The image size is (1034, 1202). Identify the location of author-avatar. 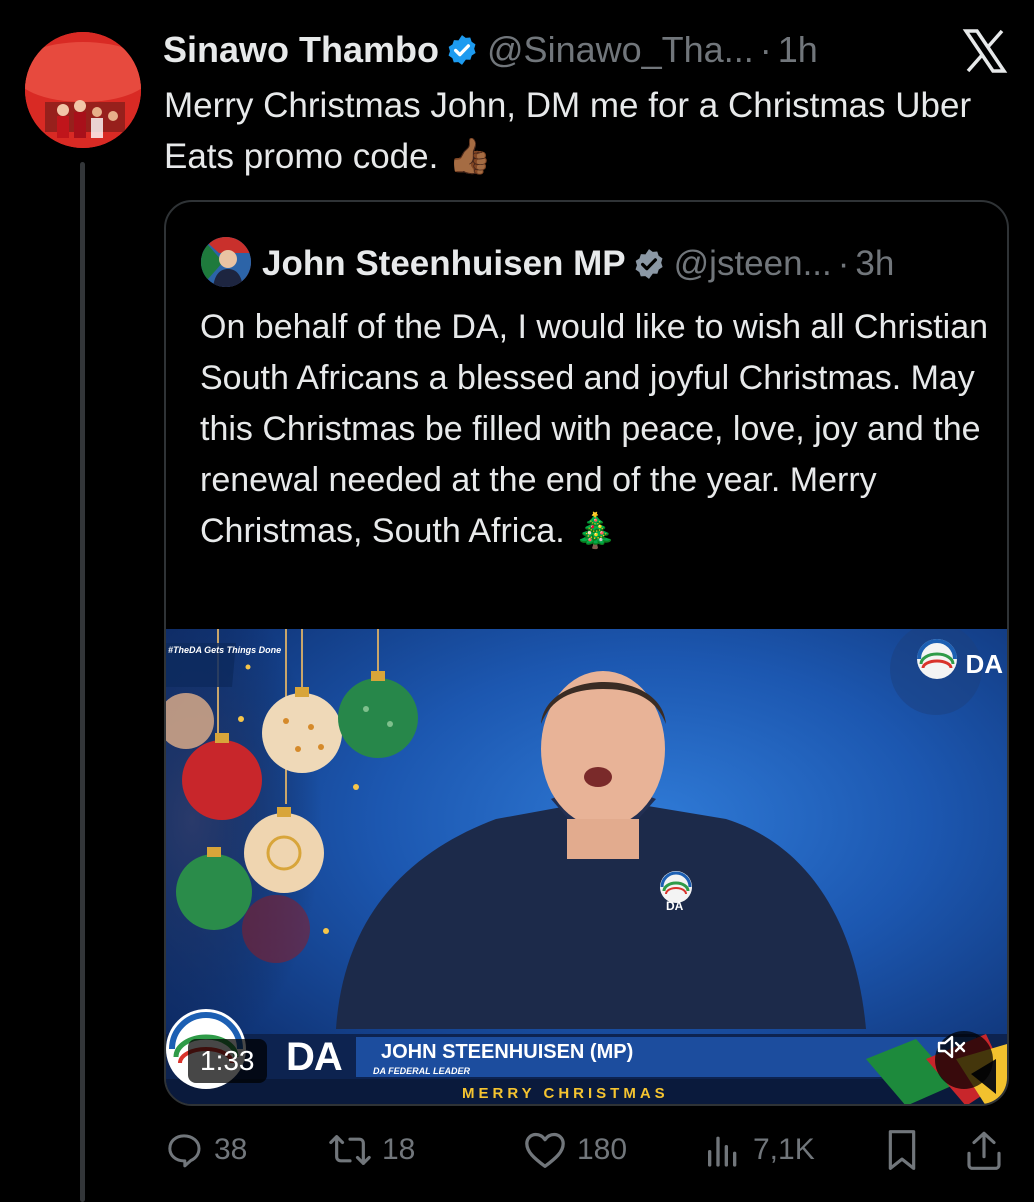
(83, 90).